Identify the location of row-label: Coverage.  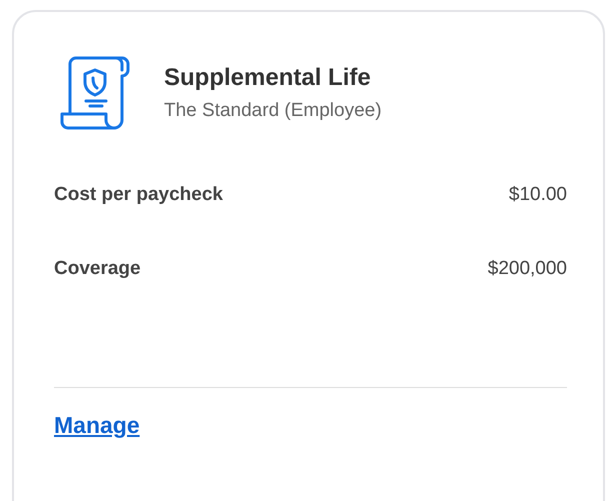
(97, 269).